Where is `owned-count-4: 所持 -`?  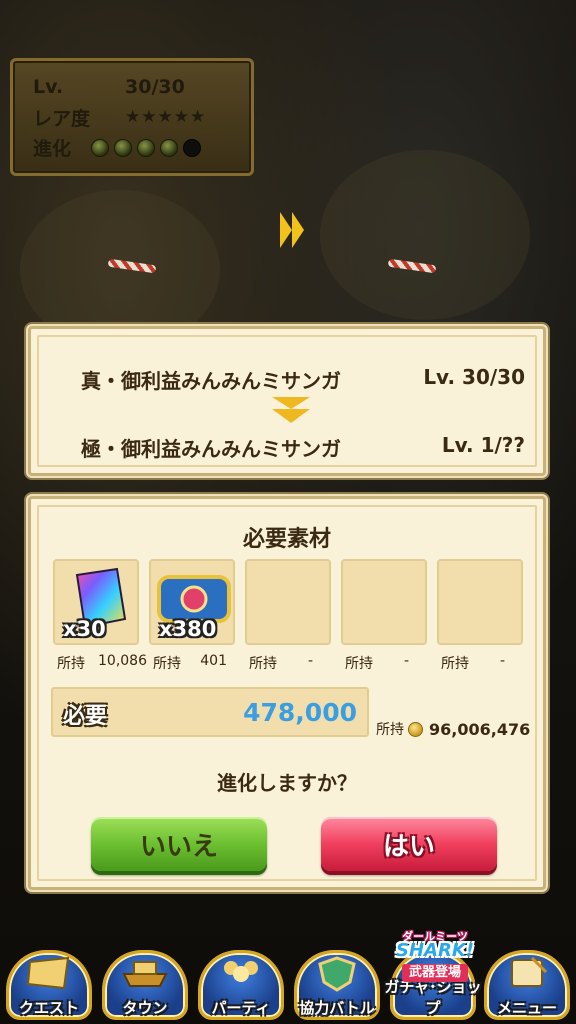
owned-count-4: 所持 - is located at coordinates (377, 663).